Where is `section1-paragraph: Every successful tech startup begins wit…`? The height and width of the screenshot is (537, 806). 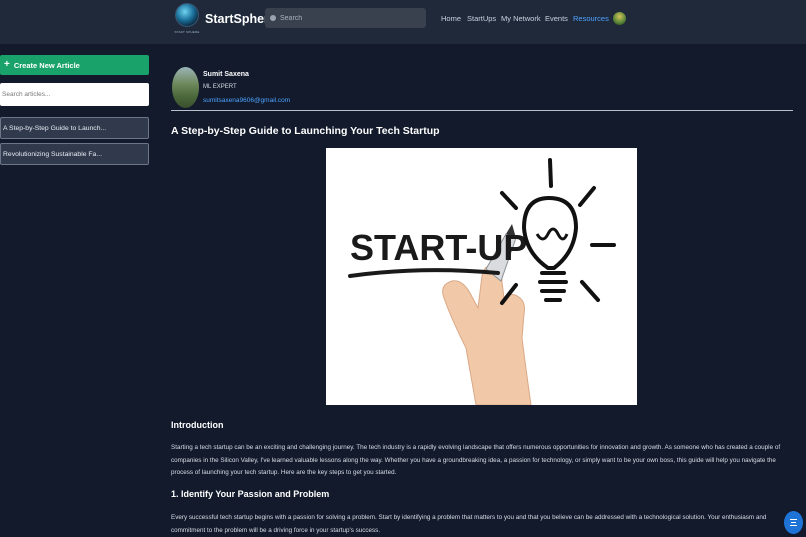
section1-paragraph: Every successful tech startup begins wit… is located at coordinates (469, 524).